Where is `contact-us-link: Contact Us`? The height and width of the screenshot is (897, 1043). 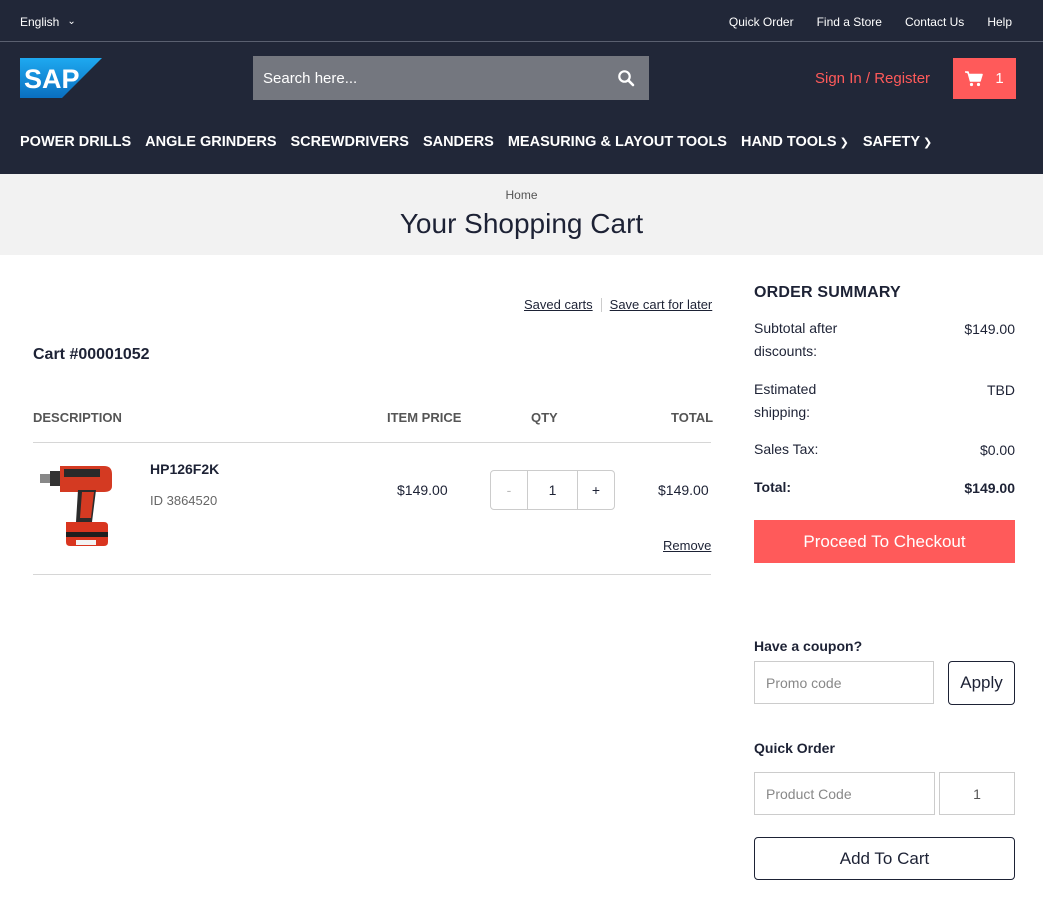 contact-us-link: Contact Us is located at coordinates (934, 22).